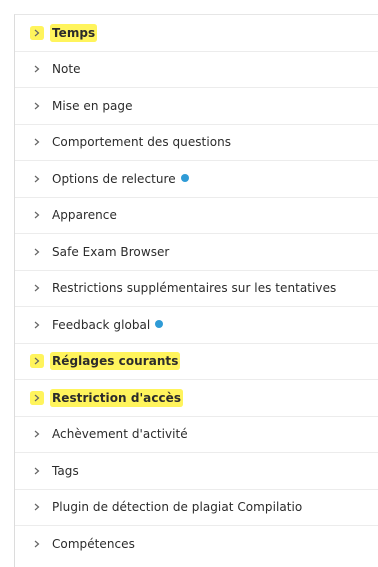  I want to click on section-temps: Temps, so click(196, 33).